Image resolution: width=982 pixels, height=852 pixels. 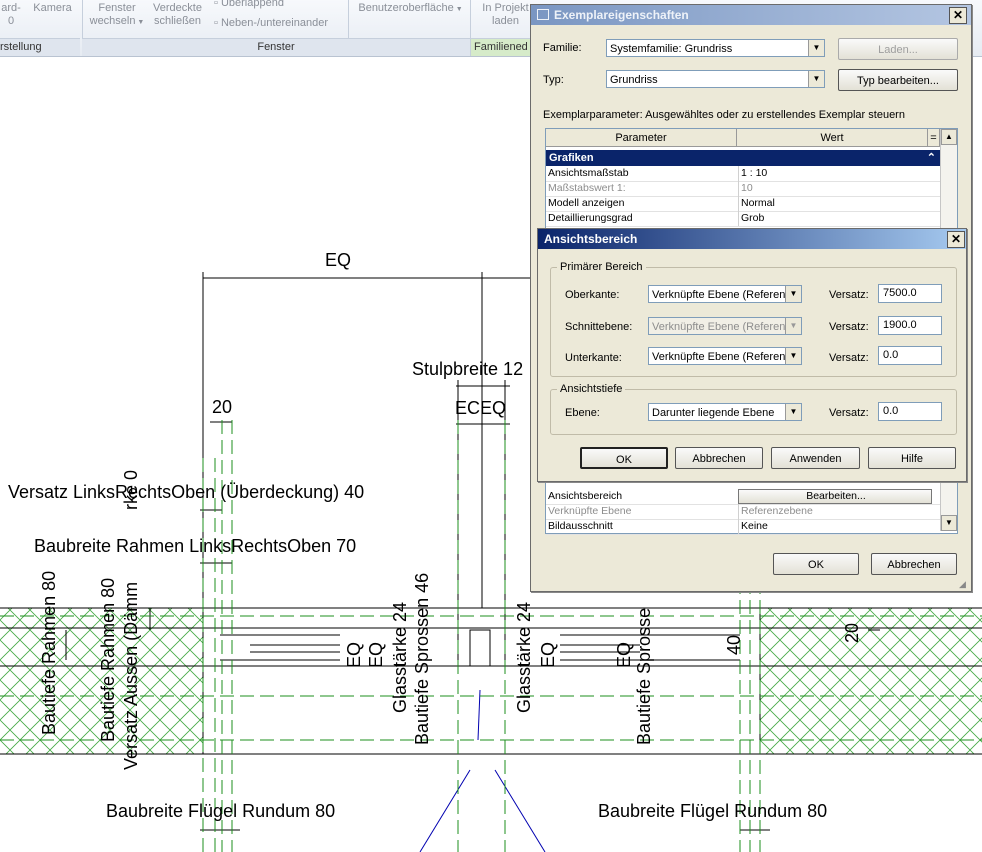 What do you see at coordinates (910, 411) in the screenshot?
I see `level-offset-input: 0.0` at bounding box center [910, 411].